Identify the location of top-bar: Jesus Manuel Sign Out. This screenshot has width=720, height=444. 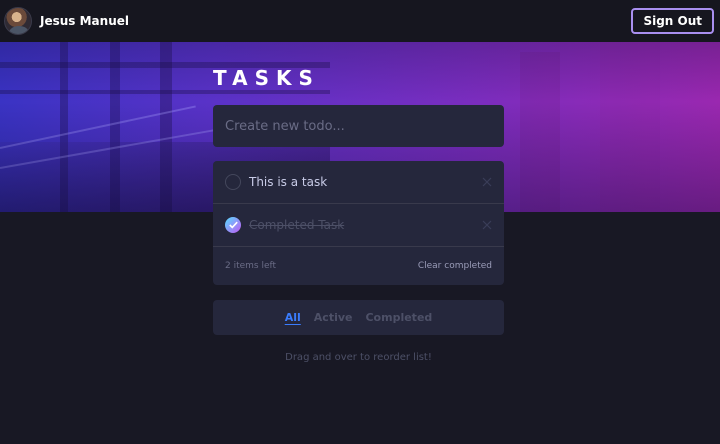
(360, 21).